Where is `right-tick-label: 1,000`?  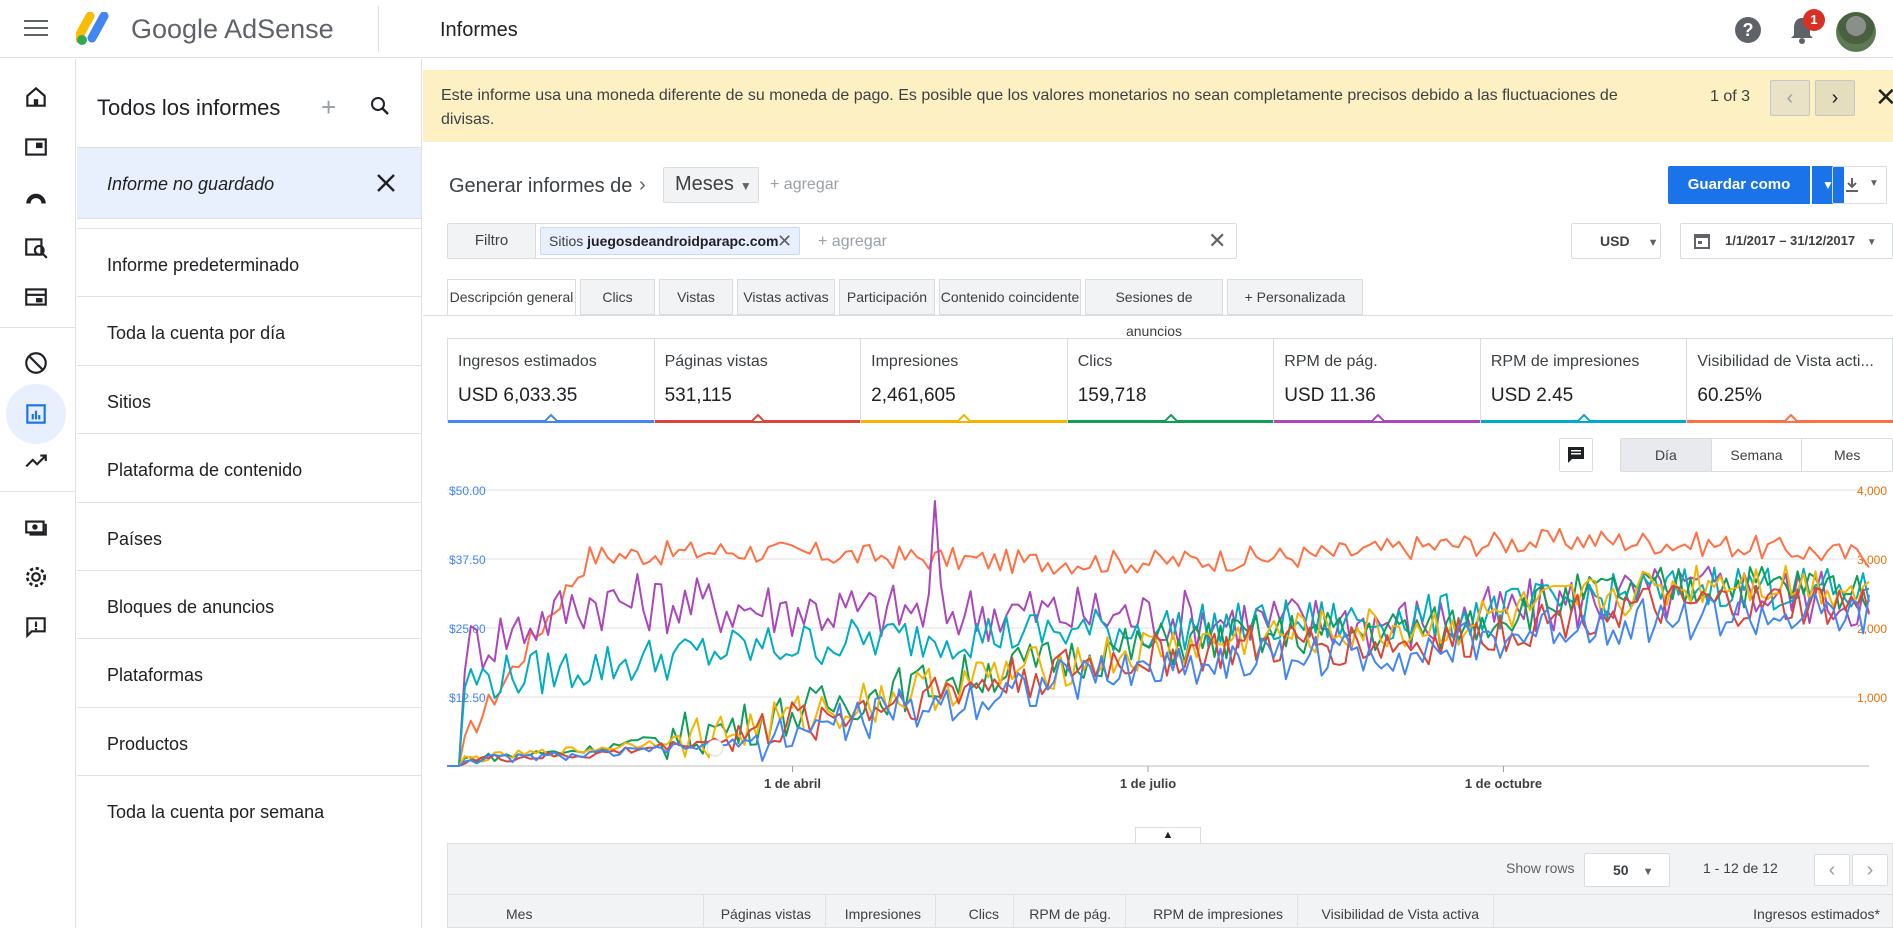
right-tick-label: 1,000 is located at coordinates (1872, 698).